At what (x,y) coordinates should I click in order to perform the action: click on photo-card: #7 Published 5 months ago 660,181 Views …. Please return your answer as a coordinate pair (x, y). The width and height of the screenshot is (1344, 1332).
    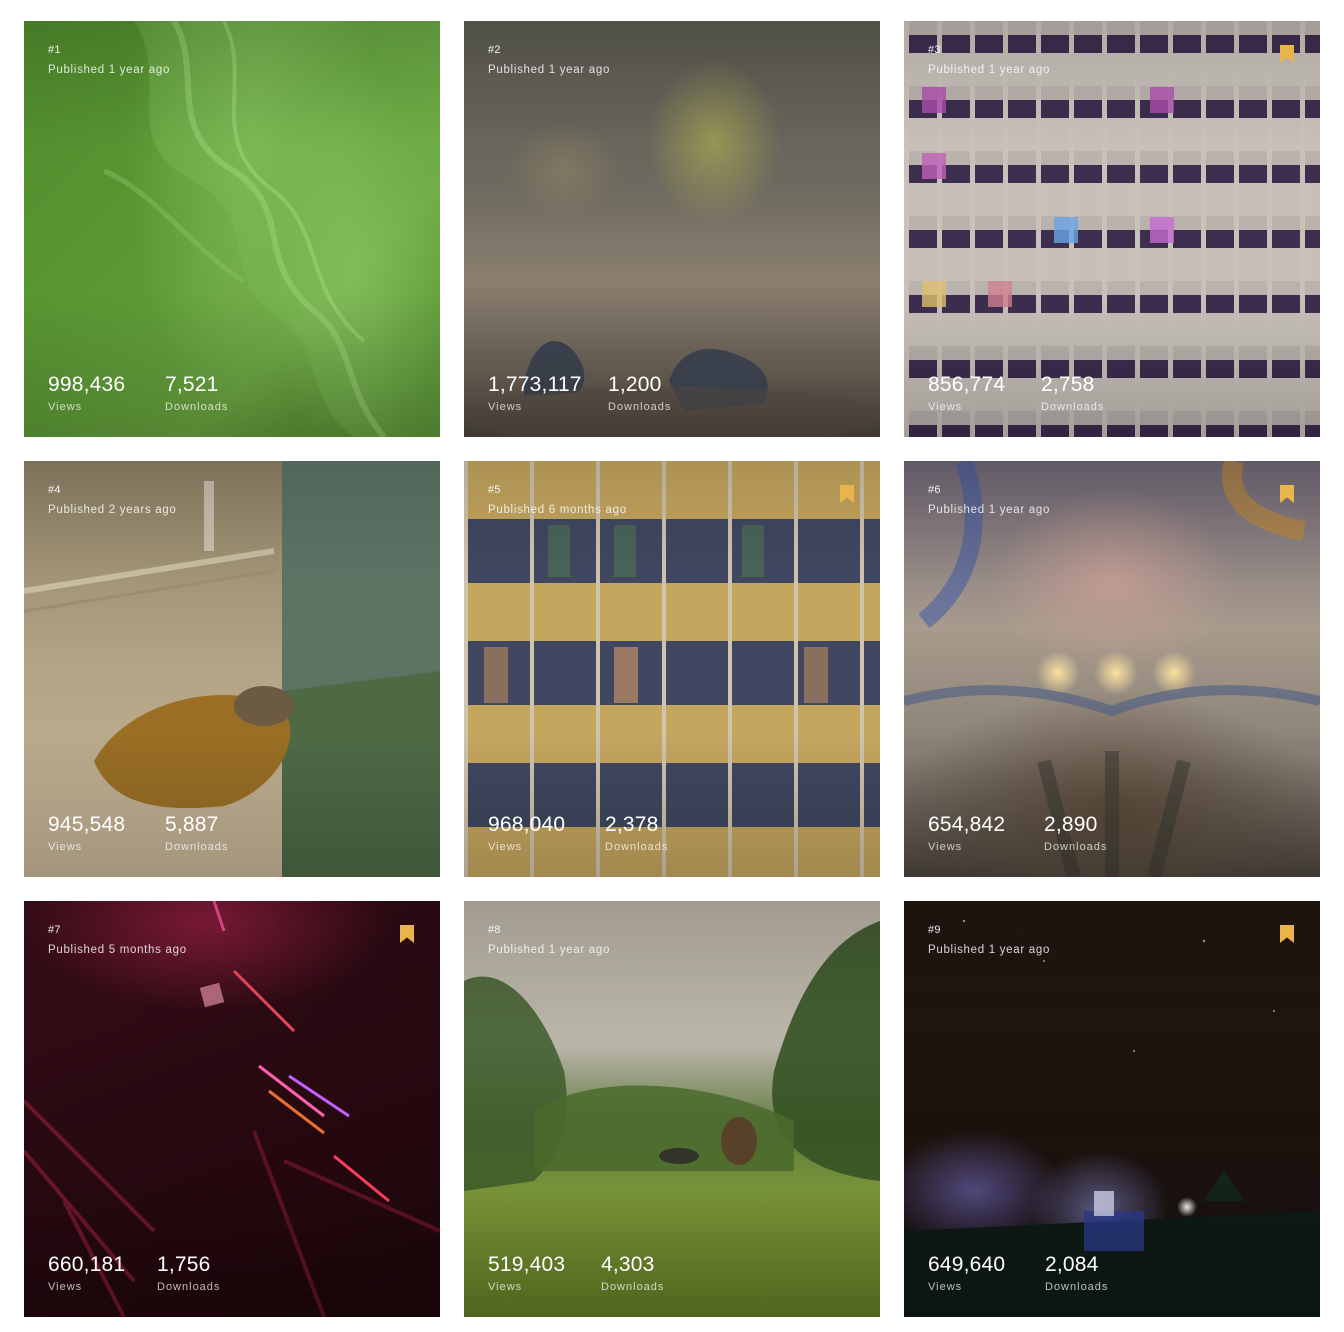
    Looking at the image, I should click on (232, 1109).